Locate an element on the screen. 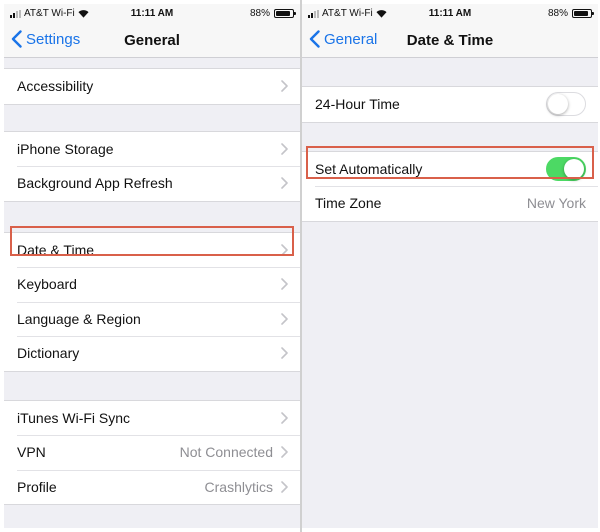  row-value: Crashlytics is located at coordinates (238, 486).